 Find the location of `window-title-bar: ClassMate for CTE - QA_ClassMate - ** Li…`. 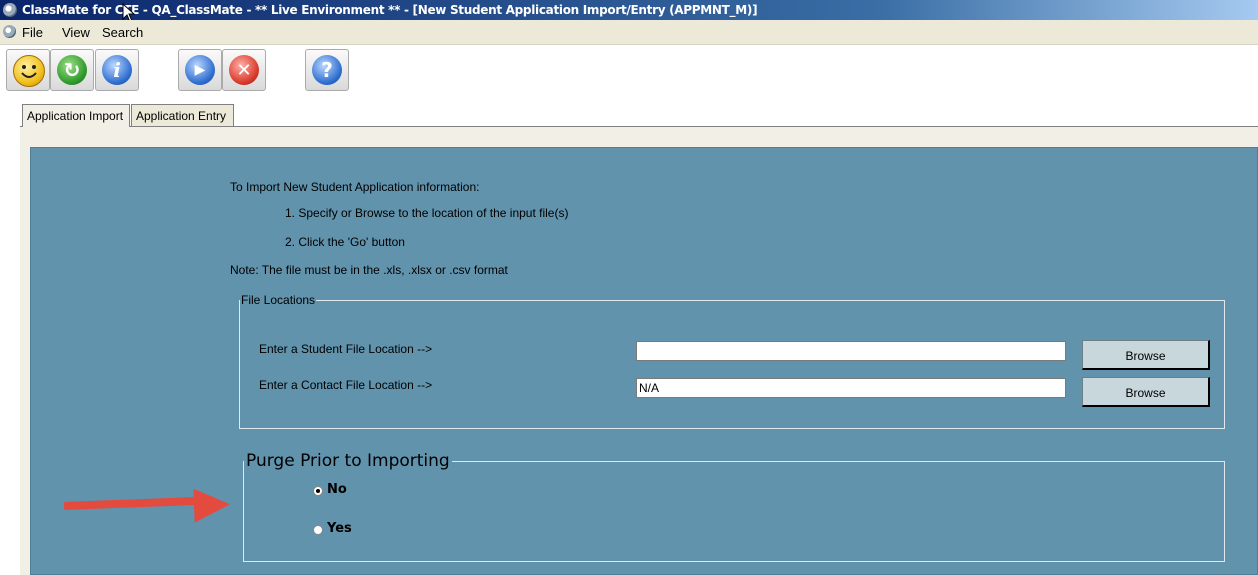

window-title-bar: ClassMate for CTE - QA_ClassMate - ** Li… is located at coordinates (629, 10).